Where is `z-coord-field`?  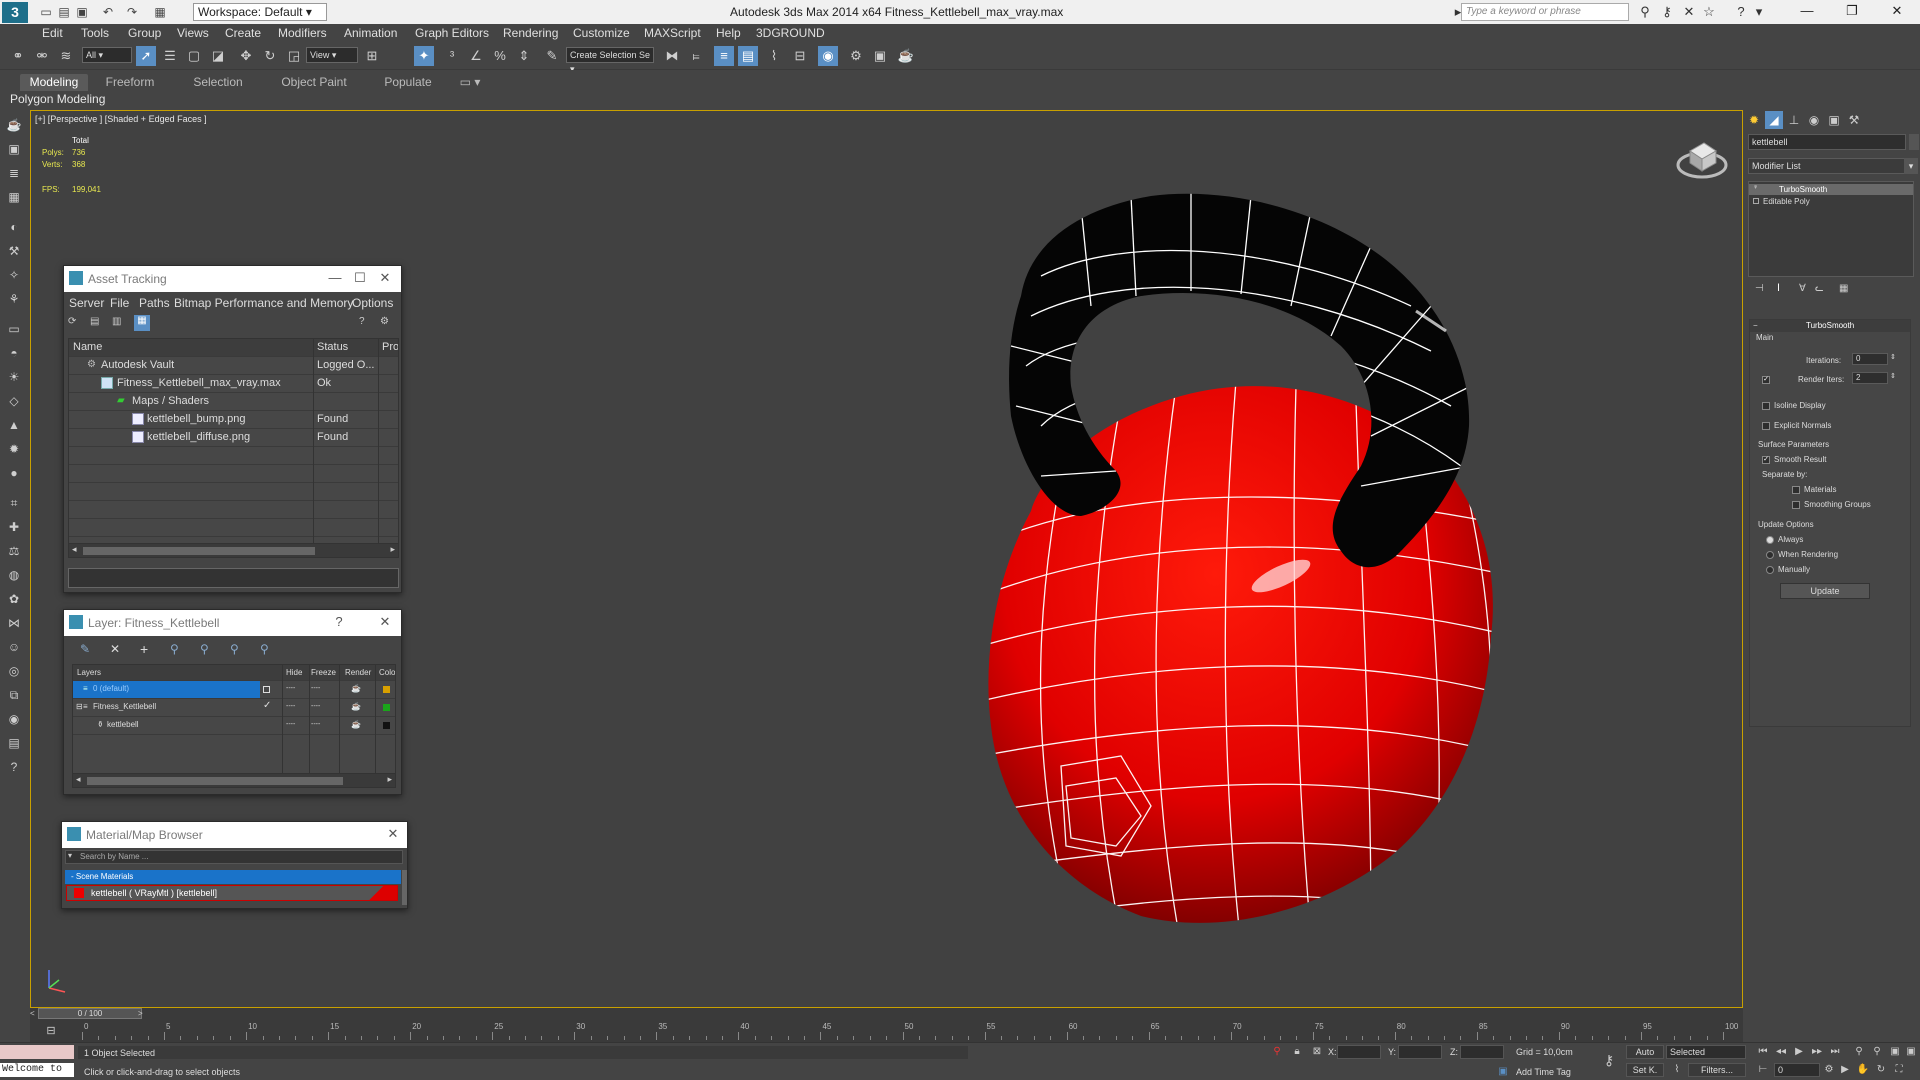
z-coord-field is located at coordinates (1482, 1052).